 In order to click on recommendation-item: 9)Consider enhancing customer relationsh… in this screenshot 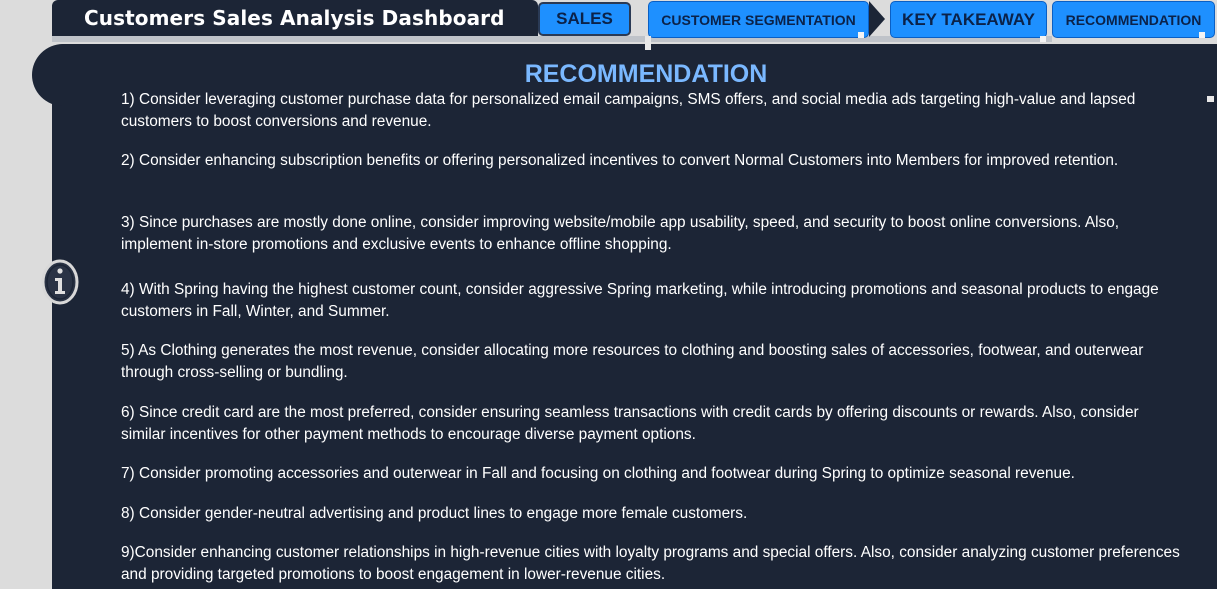, I will do `click(650, 563)`.